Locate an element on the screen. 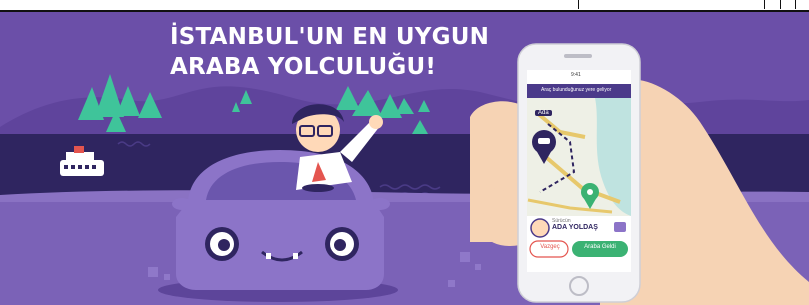 The image size is (809, 305). app-header-title: Araç bulunduğunuz yere geliyor is located at coordinates (576, 90).